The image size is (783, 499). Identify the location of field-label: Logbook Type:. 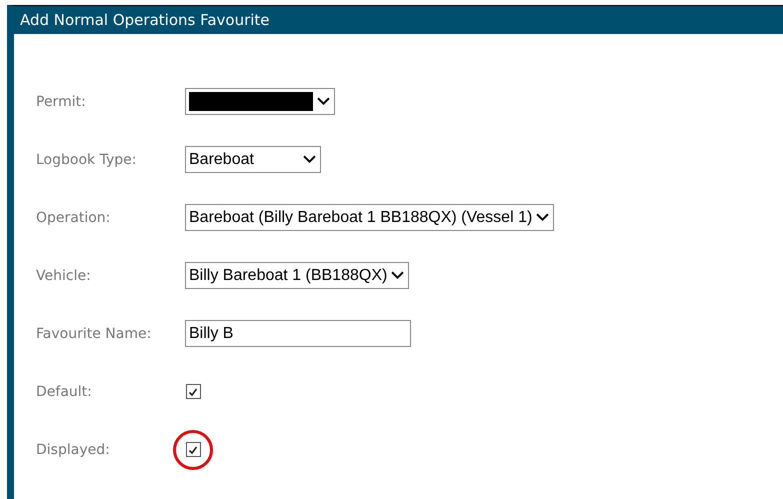
(87, 160).